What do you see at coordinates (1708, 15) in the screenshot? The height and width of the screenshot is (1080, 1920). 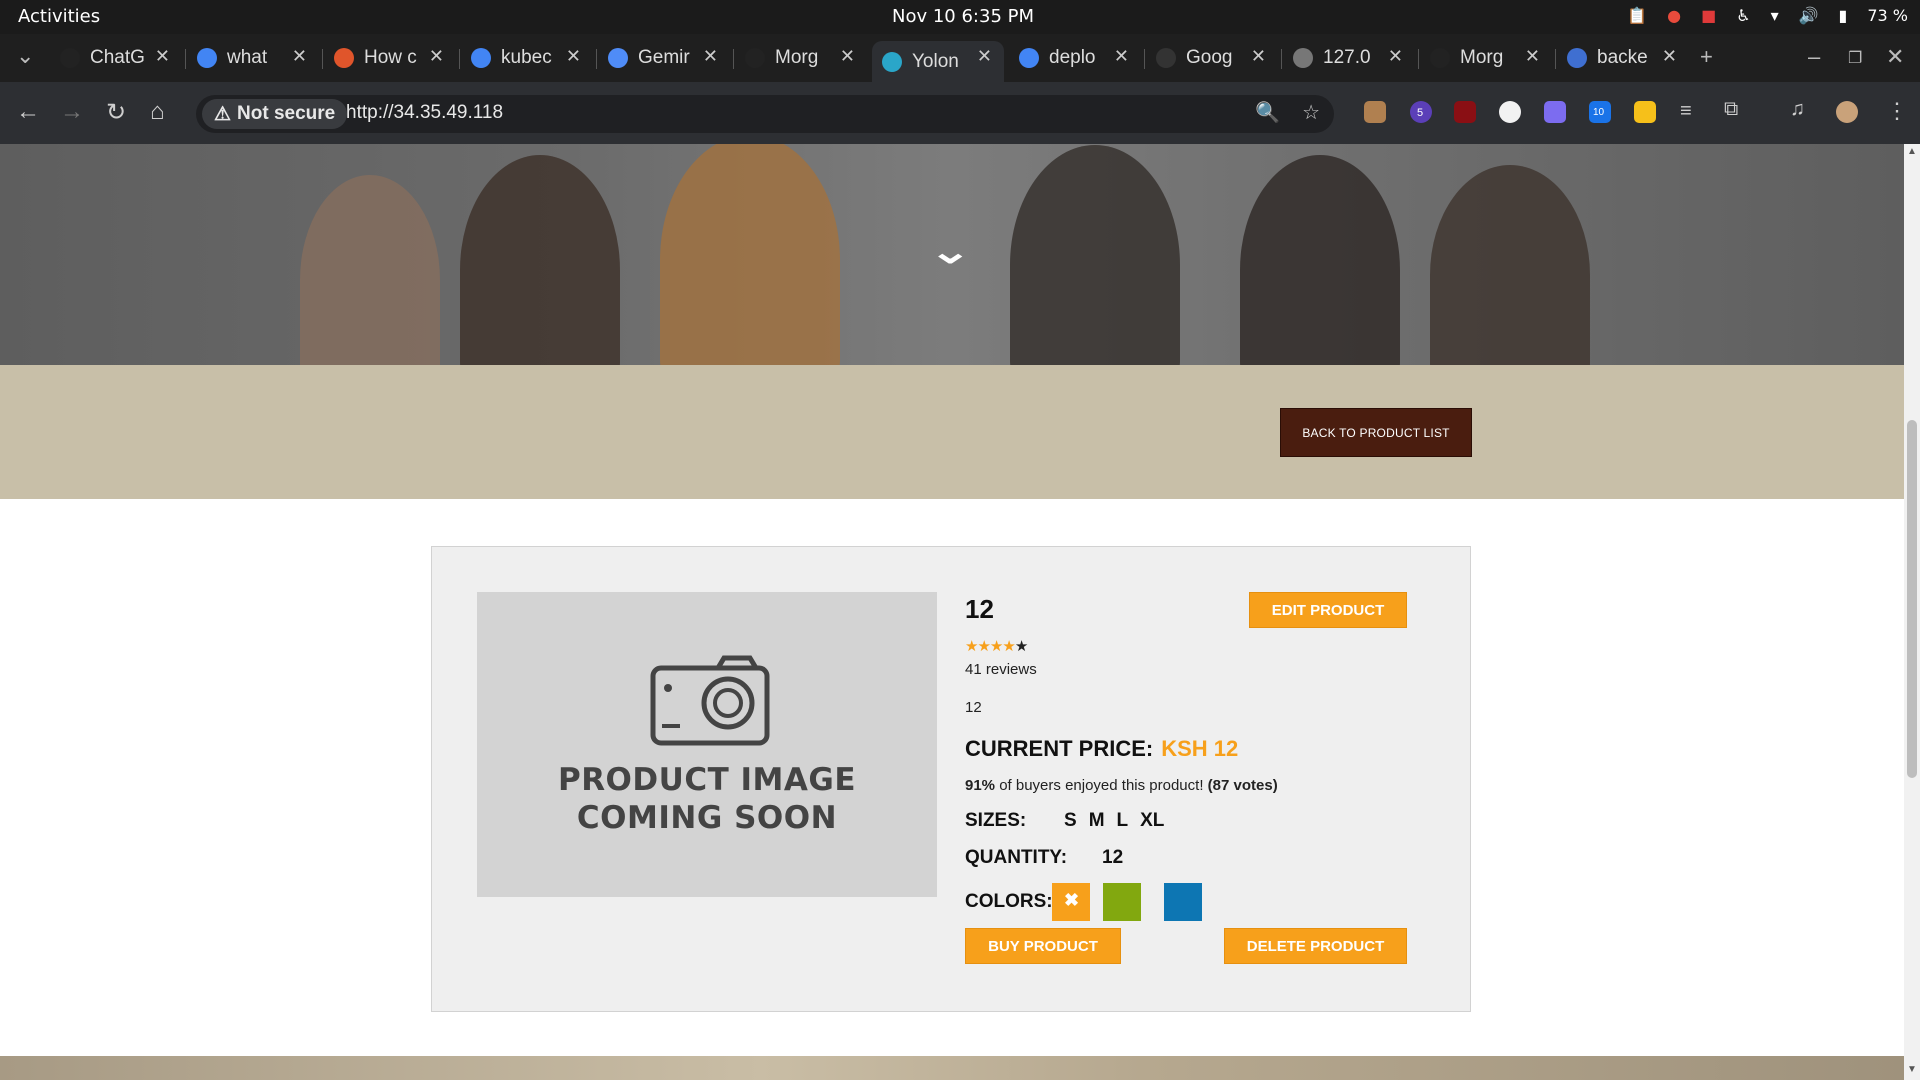 I see `screen-record-icon: ■` at bounding box center [1708, 15].